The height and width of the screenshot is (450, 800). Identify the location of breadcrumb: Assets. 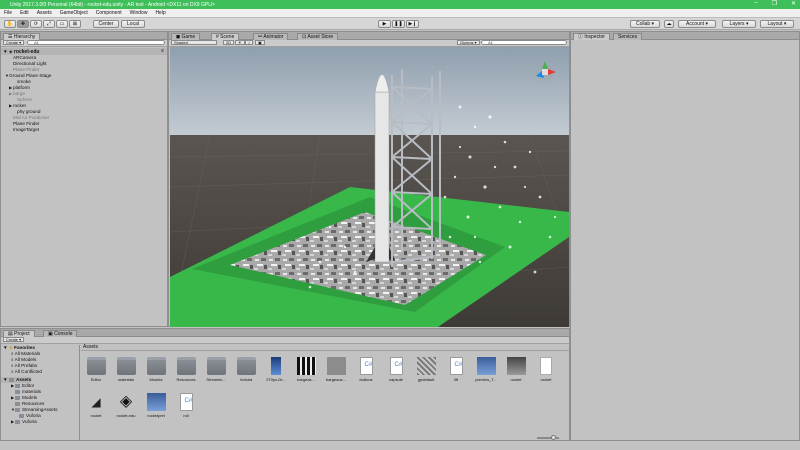
(325, 347).